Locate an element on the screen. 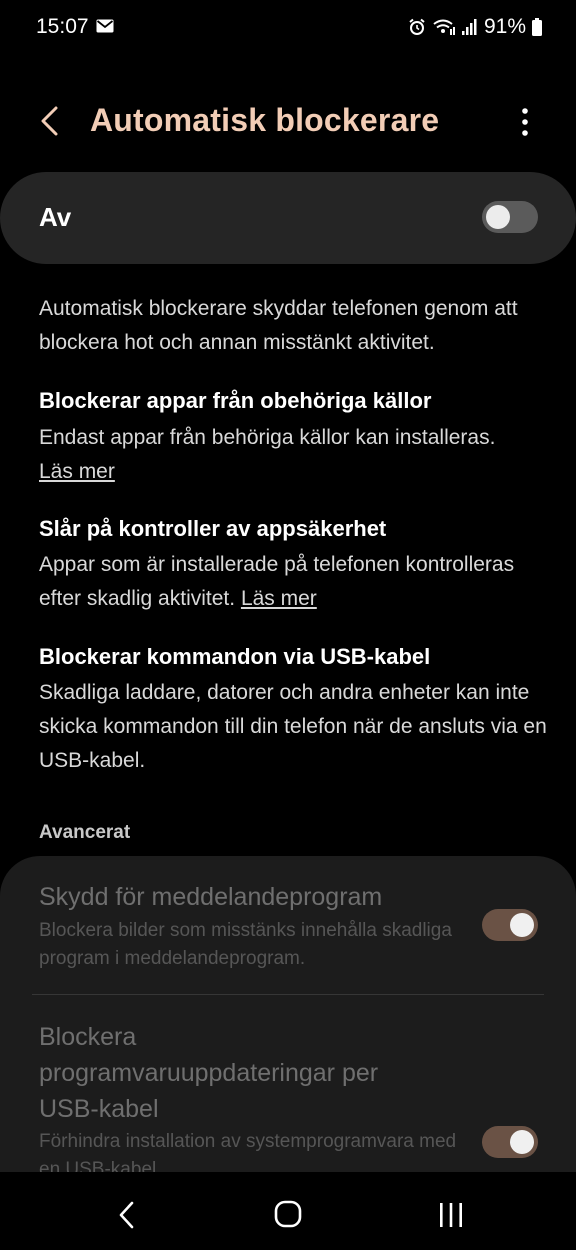 The height and width of the screenshot is (1250, 576). battery-icon is located at coordinates (537, 27).